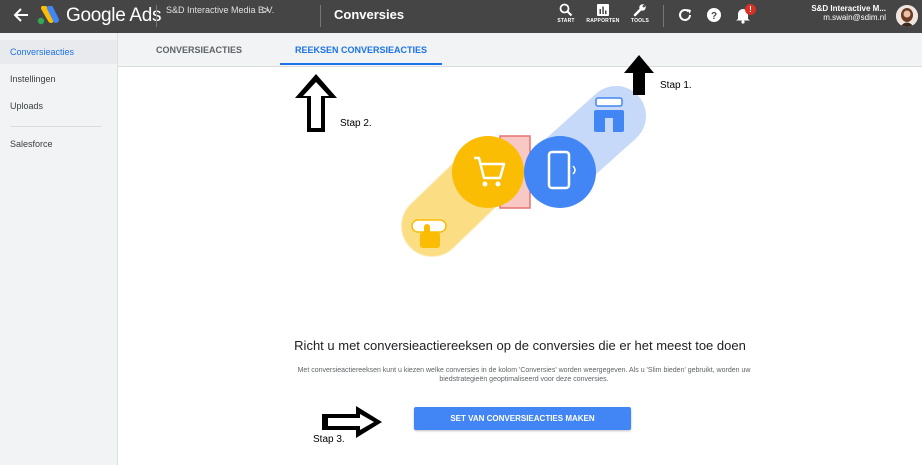 The image size is (922, 465). Describe the element at coordinates (560, 172) in the screenshot. I see `phone-circle` at that location.